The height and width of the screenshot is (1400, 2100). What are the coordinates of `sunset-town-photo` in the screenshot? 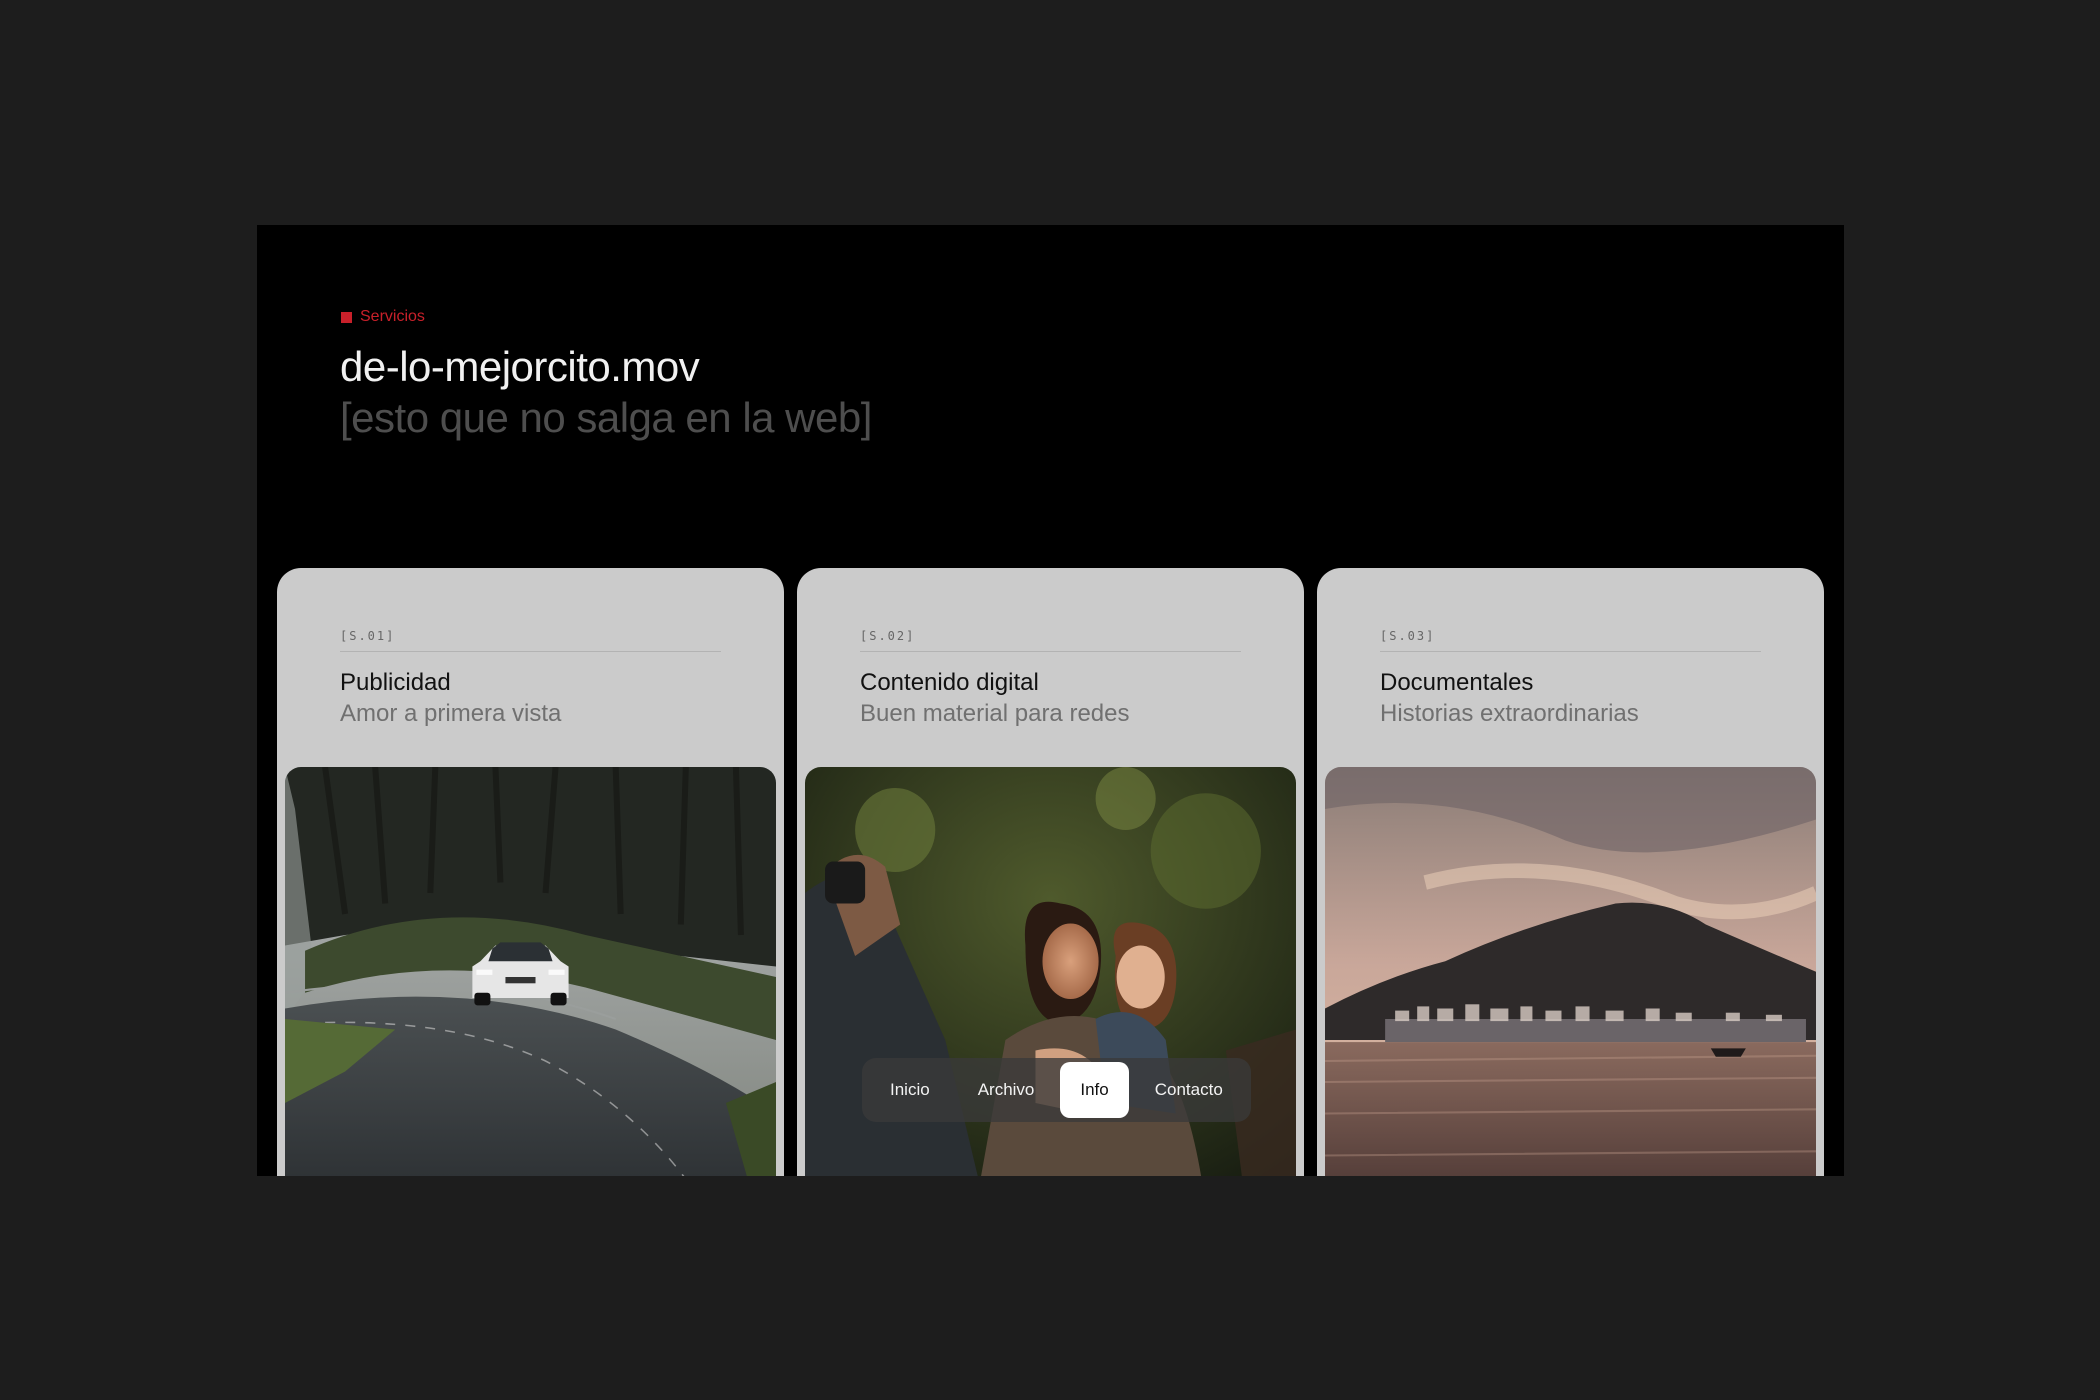 It's located at (1570, 971).